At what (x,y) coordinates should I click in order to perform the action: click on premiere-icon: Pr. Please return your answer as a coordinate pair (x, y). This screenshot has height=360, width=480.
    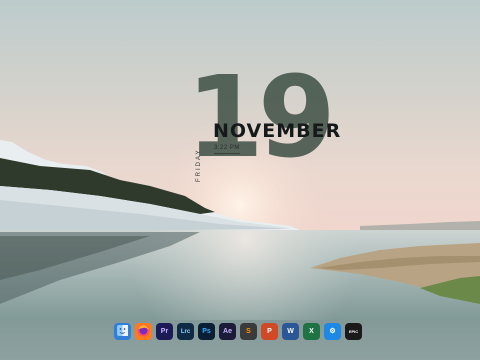
    Looking at the image, I should click on (164, 331).